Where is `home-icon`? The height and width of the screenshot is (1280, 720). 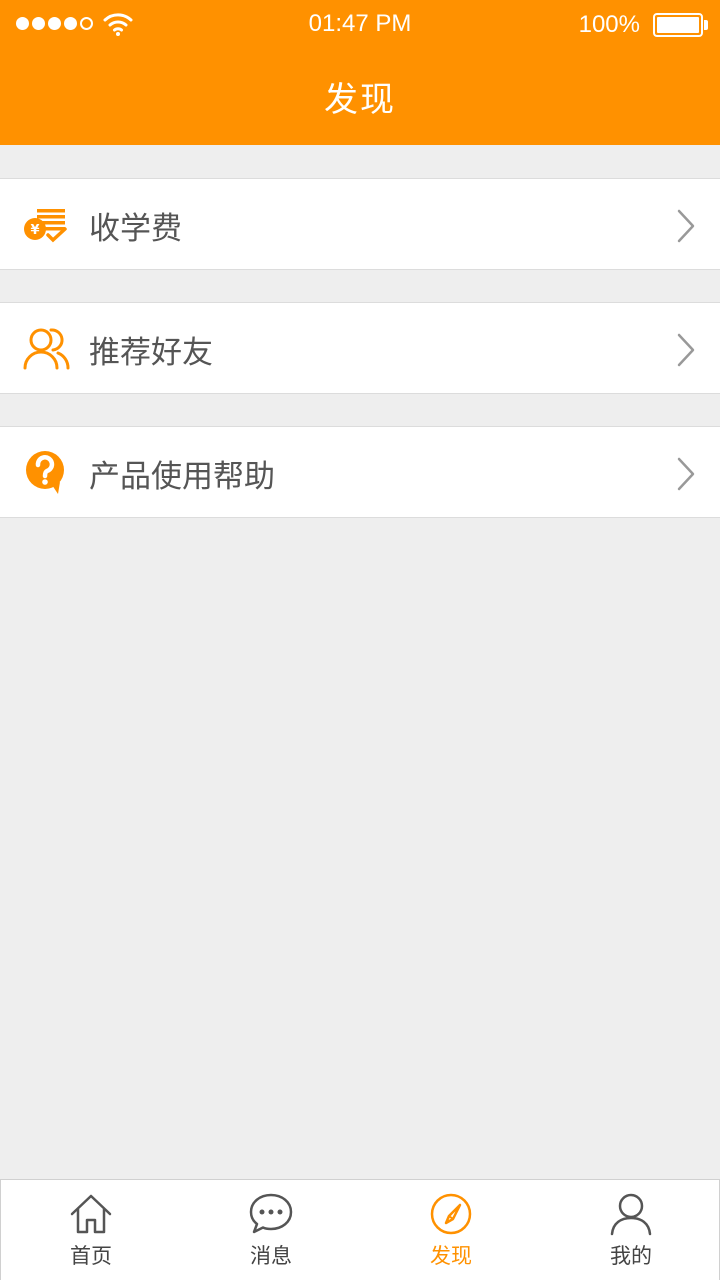
home-icon is located at coordinates (91, 1214).